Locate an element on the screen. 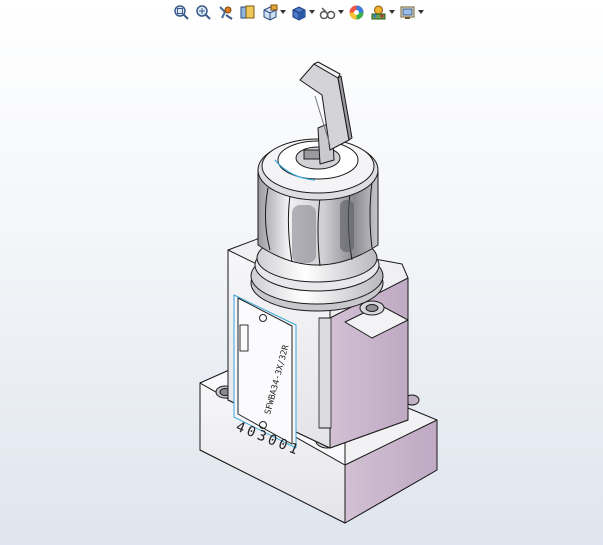  display-style-icon is located at coordinates (298, 12).